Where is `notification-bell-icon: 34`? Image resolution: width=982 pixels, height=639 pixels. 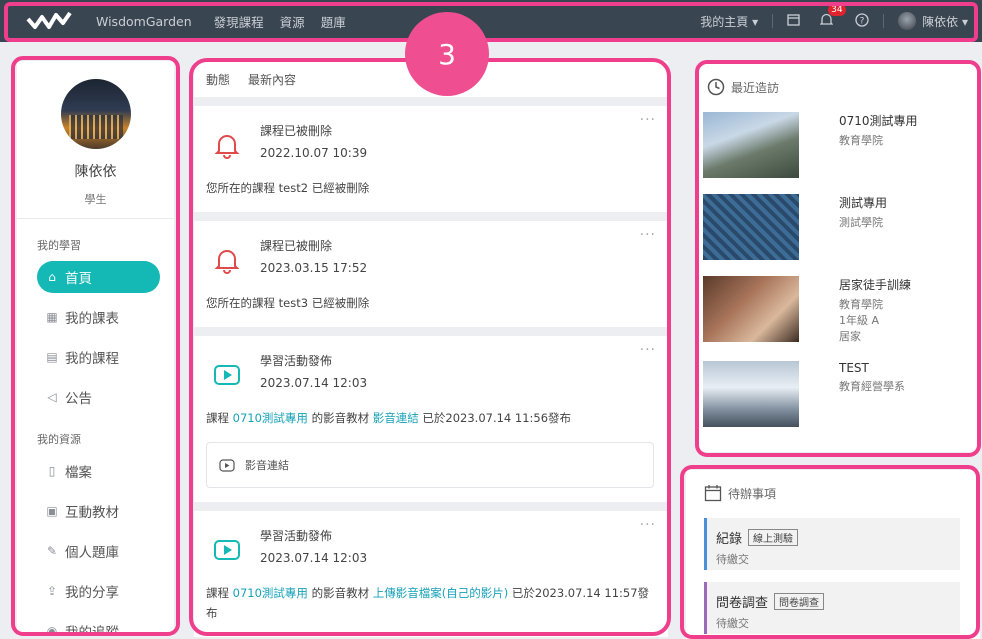
notification-bell-icon: 34 is located at coordinates (832, 16).